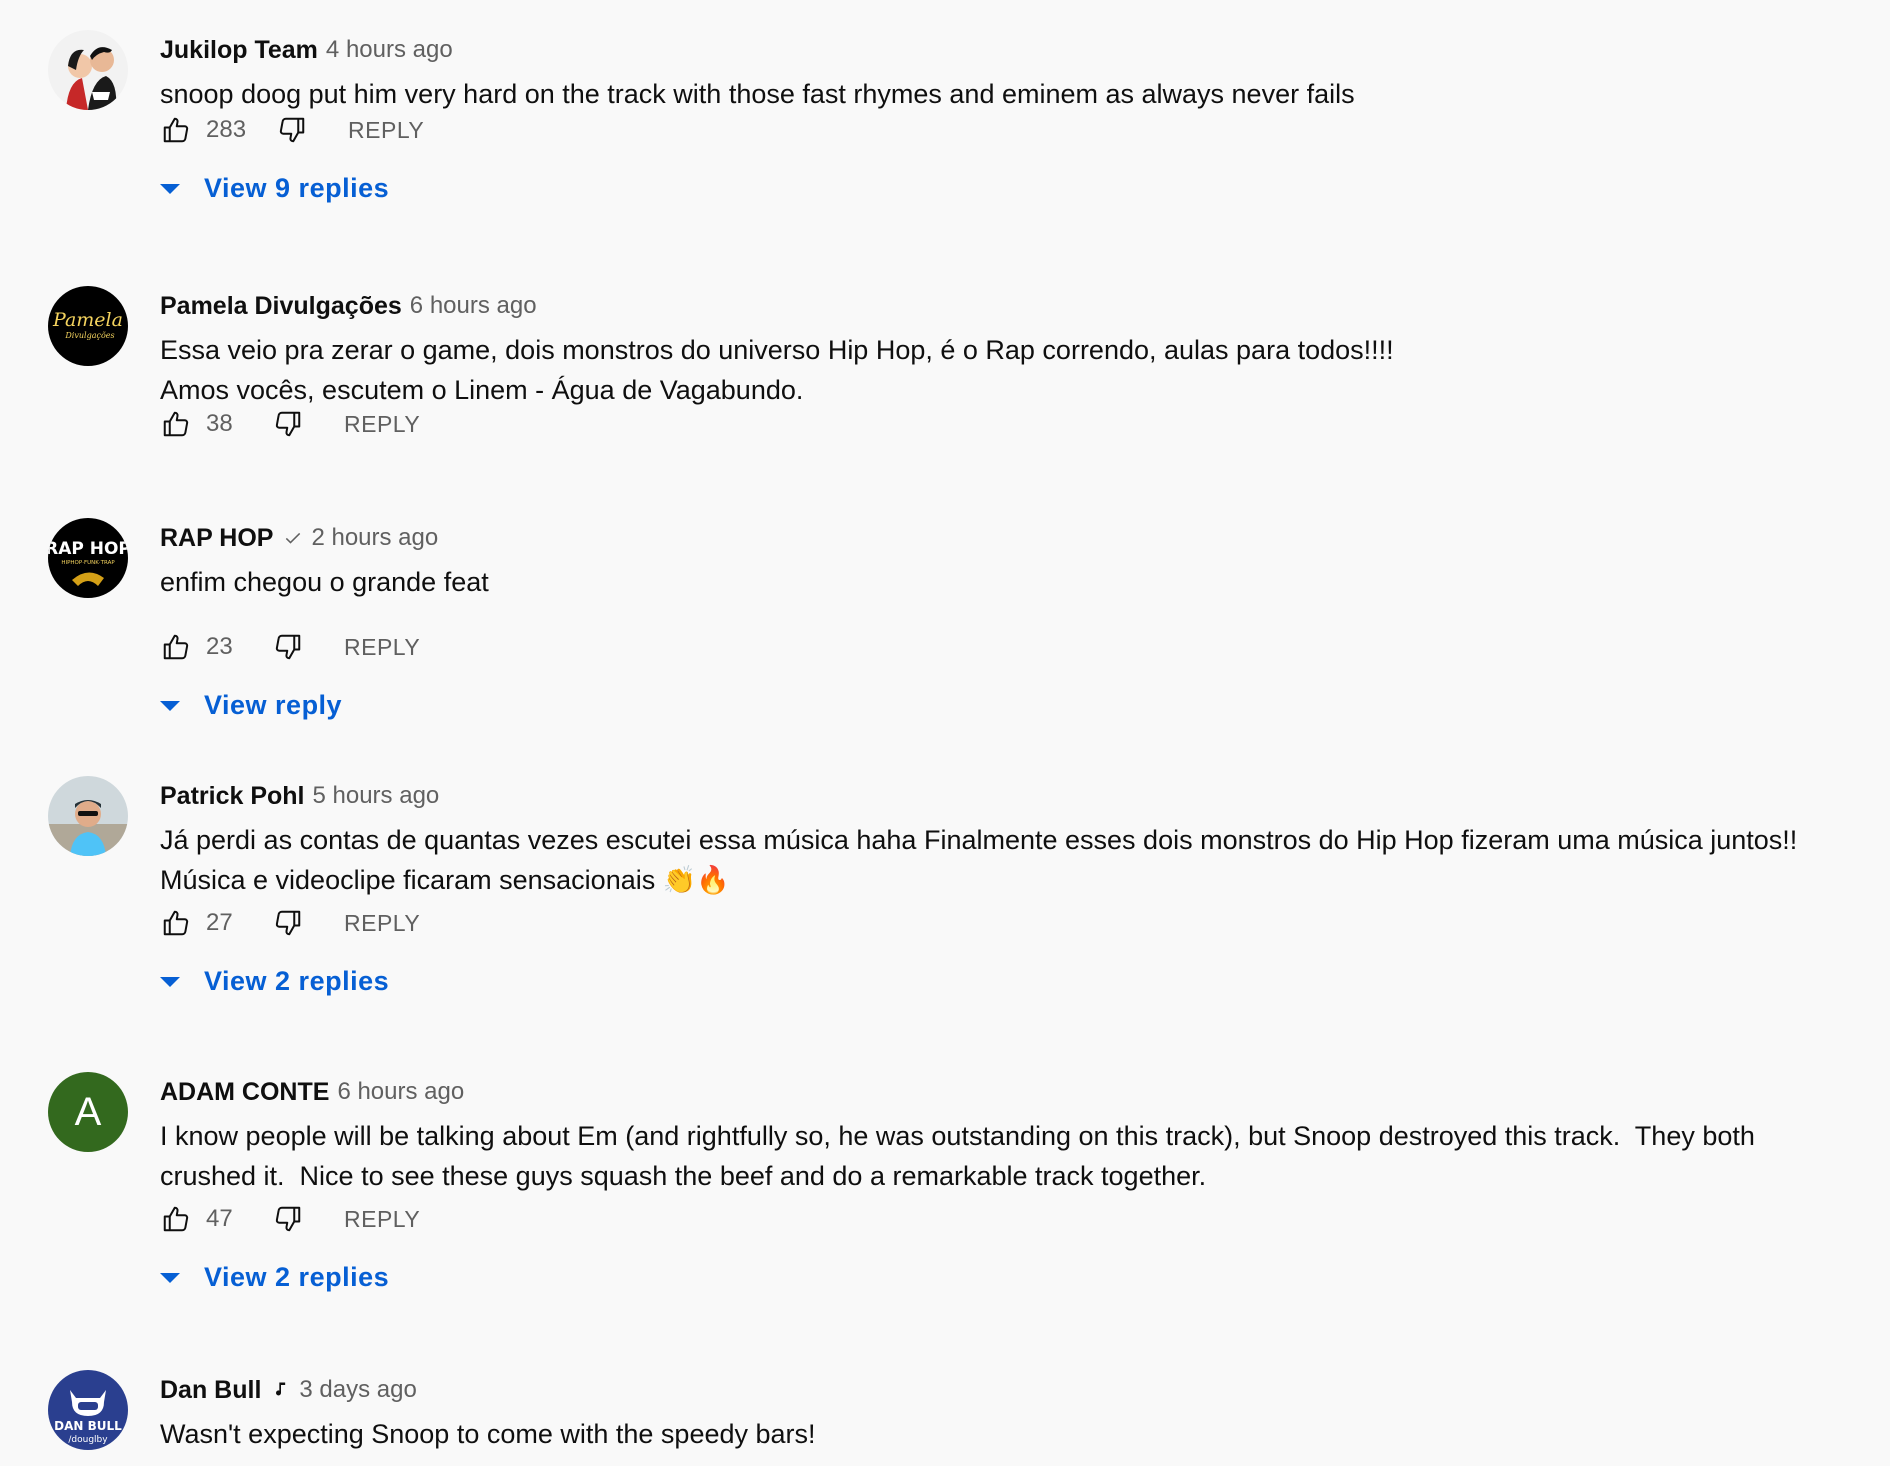  I want to click on svg-text: A, so click(88, 1112).